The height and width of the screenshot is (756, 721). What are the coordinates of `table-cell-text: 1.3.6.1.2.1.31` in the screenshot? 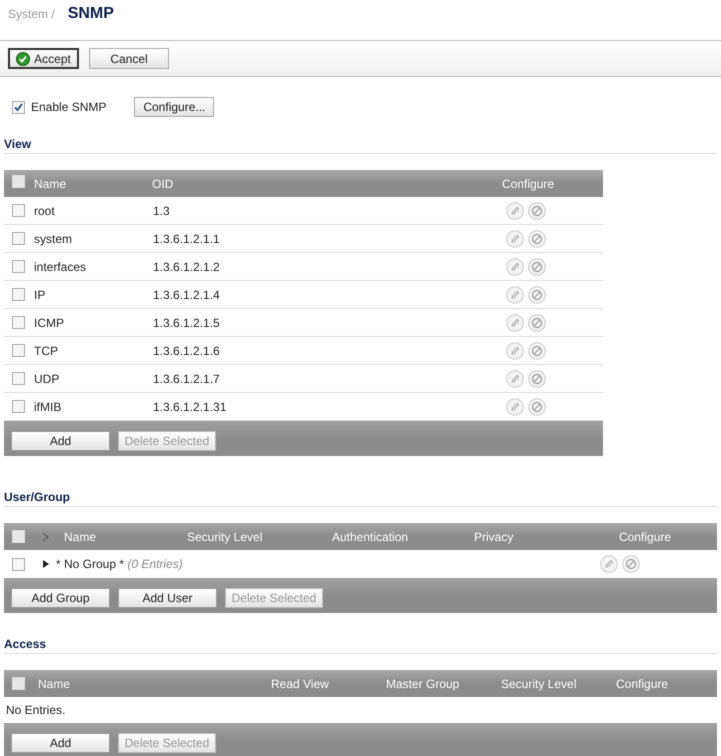 It's located at (190, 407).